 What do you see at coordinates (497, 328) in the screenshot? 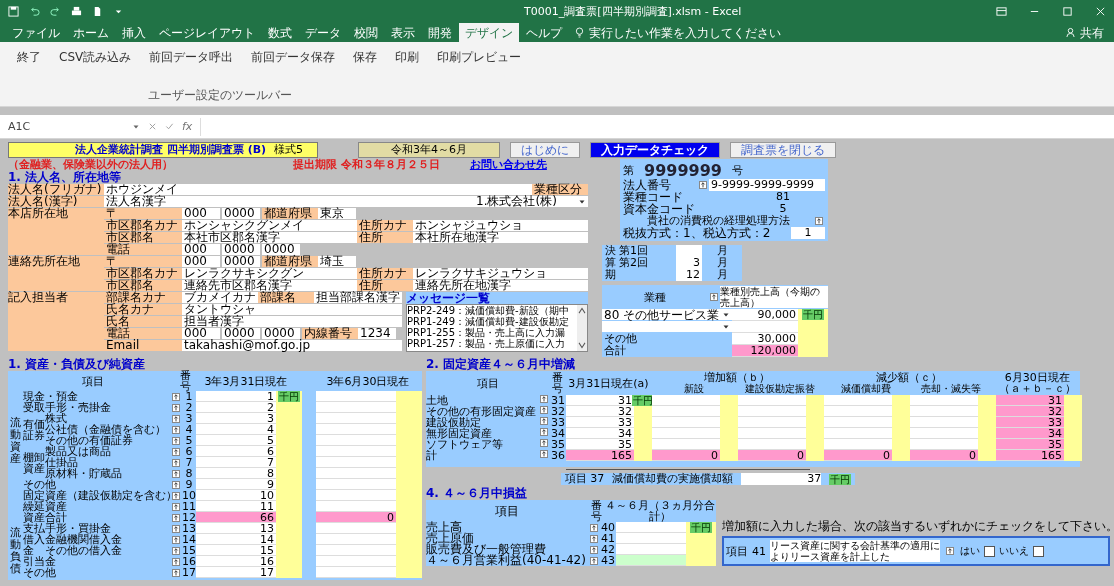
I see `message-list: PRP2-249：減価償却費-新設（期中 PRP1-249：減価償却費-建設仮勘定 PRP1-255：製品・売上高に入力漏 PRP1-257：製品・売上原価に入力` at bounding box center [497, 328].